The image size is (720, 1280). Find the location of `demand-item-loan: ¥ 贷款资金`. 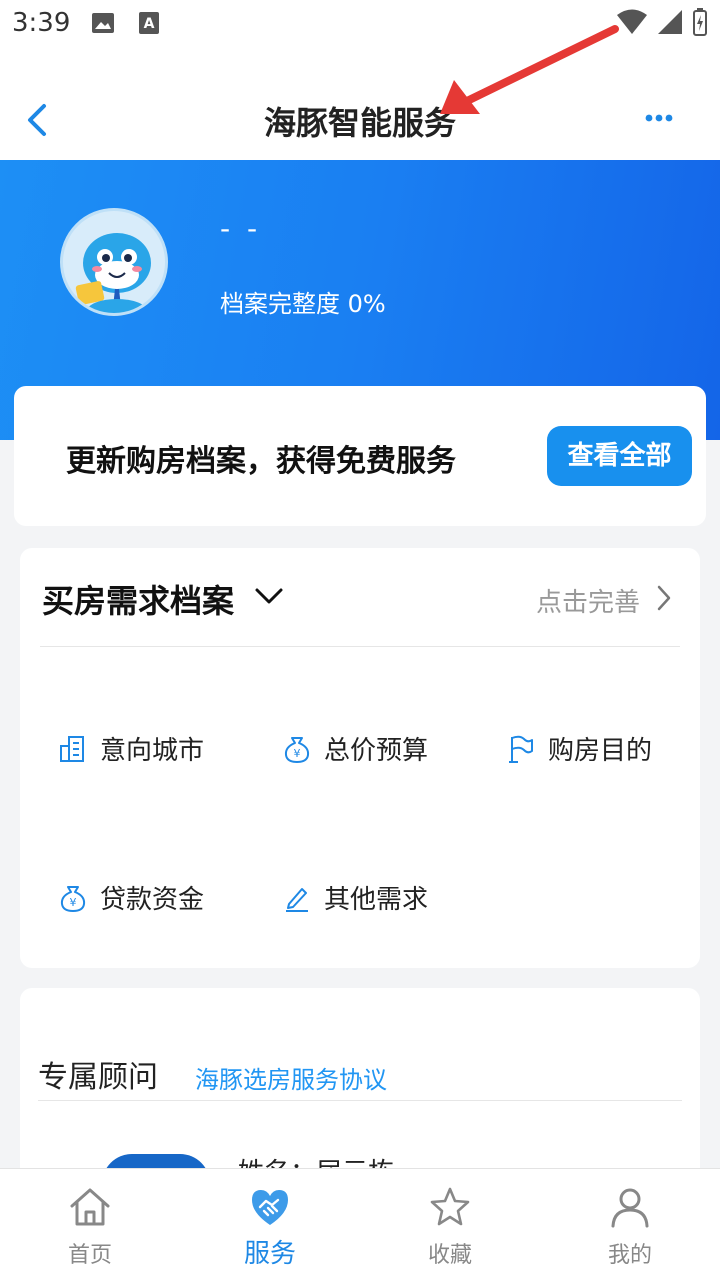

demand-item-loan: ¥ 贷款资金 is located at coordinates (131, 897).